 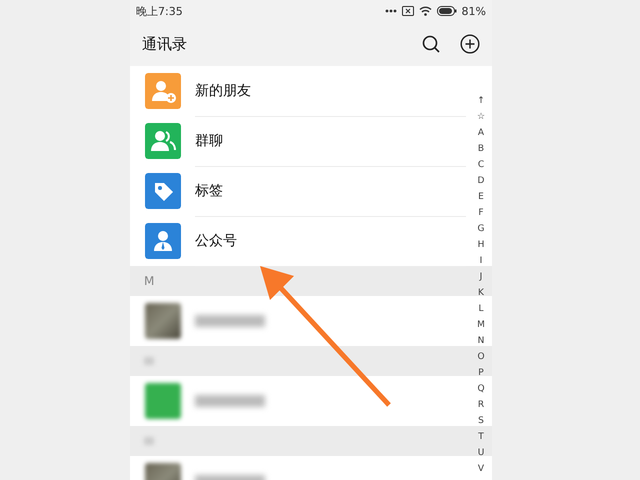 What do you see at coordinates (159, 11) in the screenshot?
I see `status-time: 晚上7:35` at bounding box center [159, 11].